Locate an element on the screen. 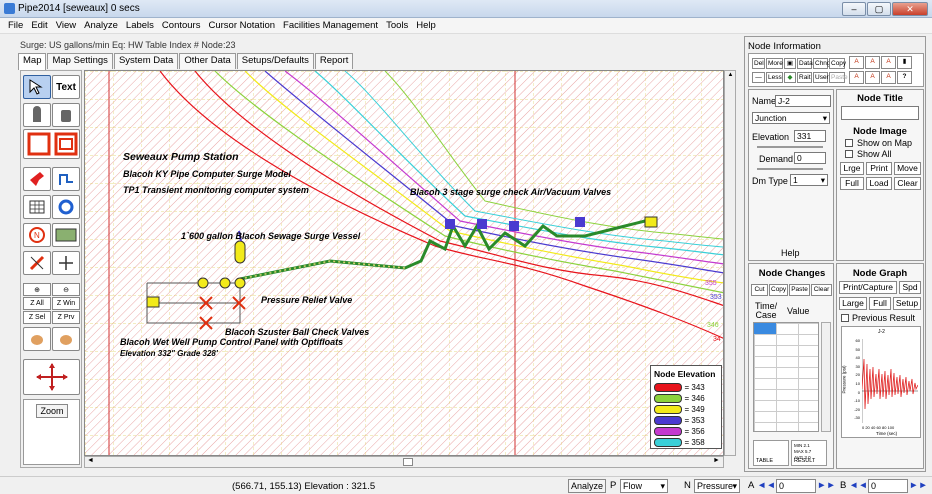 Image resolution: width=932 pixels, height=494 pixels. refresh-icon is located at coordinates (66, 207).